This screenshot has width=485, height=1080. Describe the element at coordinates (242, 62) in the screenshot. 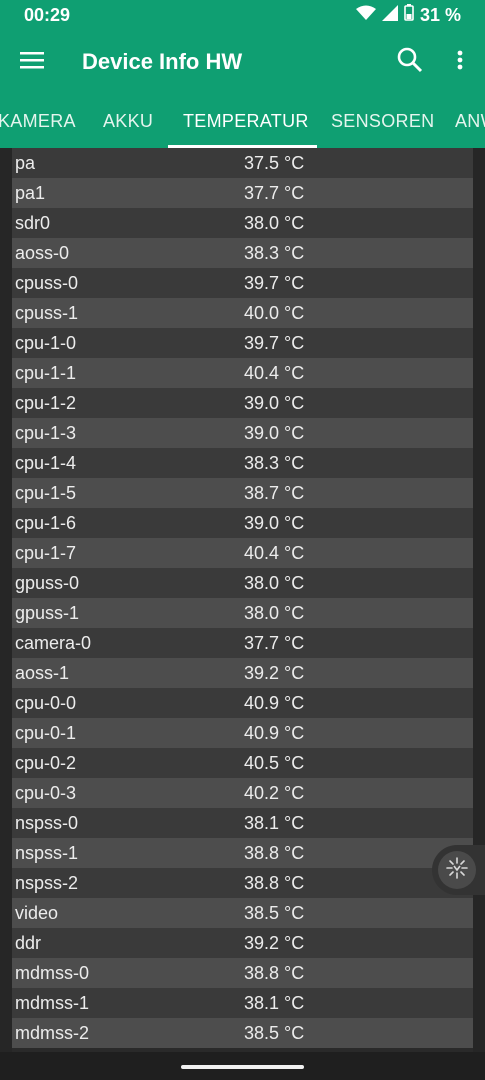

I see `app-bar: Device Info HW` at that location.